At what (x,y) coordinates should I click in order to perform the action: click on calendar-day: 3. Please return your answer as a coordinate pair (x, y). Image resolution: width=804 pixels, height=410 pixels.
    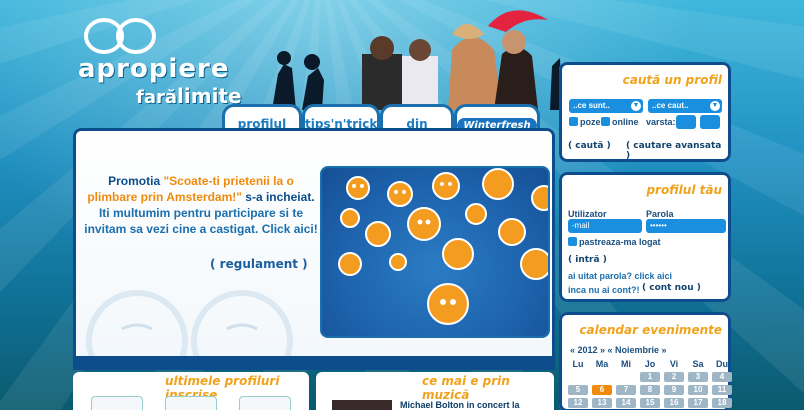
    Looking at the image, I should click on (698, 377).